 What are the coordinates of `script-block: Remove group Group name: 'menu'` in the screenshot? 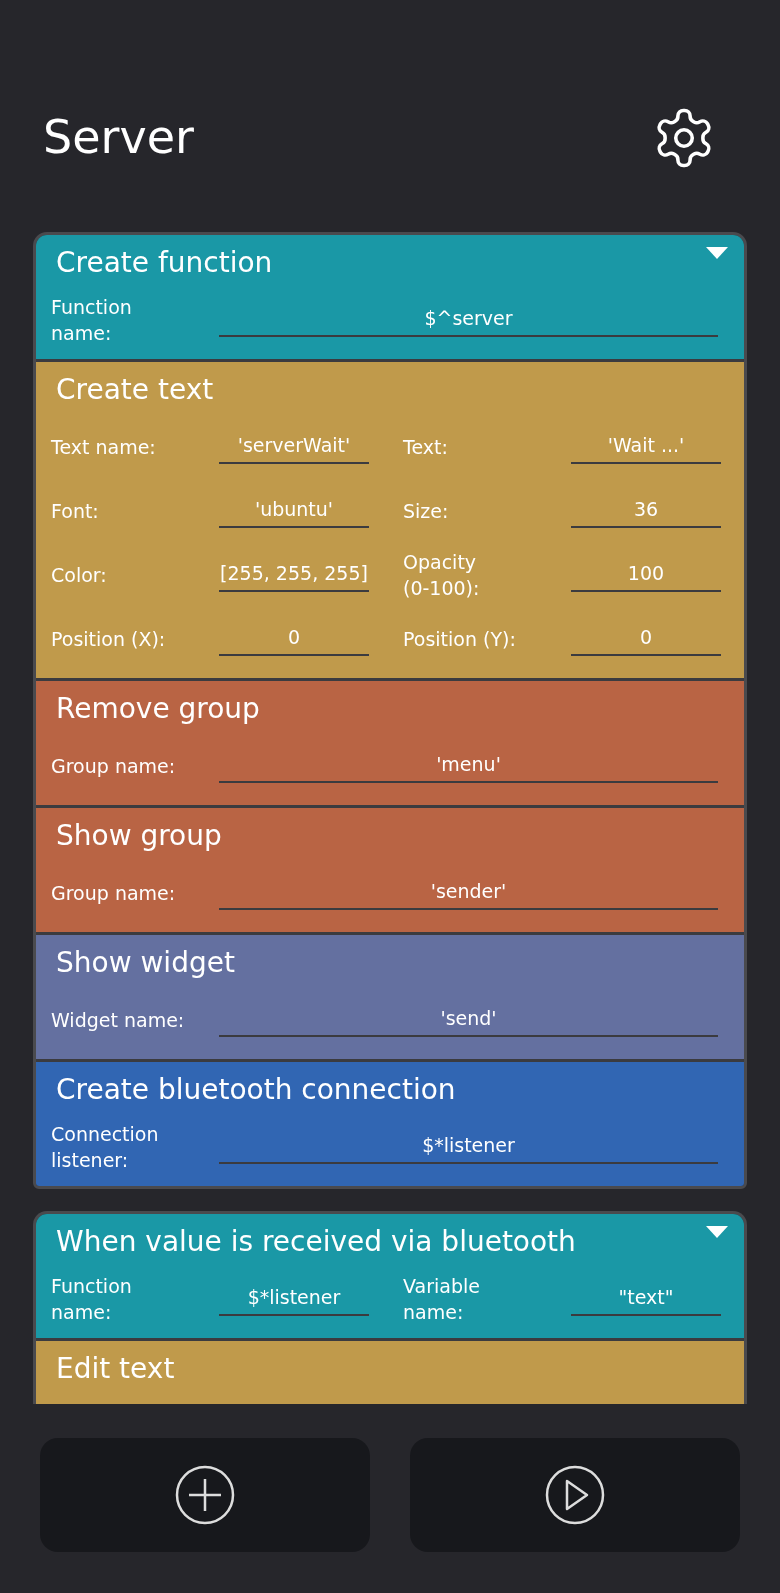 It's located at (390, 741).